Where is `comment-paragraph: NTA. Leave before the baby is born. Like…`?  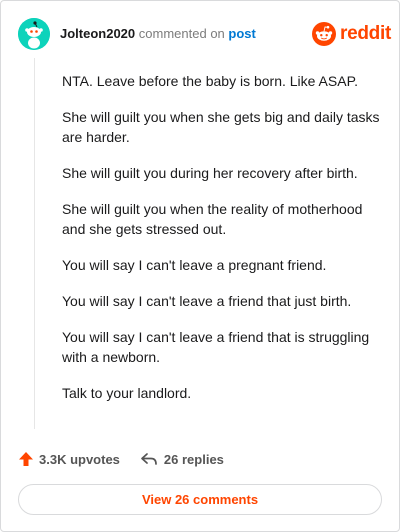
comment-paragraph: NTA. Leave before the baby is born. Like… is located at coordinates (210, 81).